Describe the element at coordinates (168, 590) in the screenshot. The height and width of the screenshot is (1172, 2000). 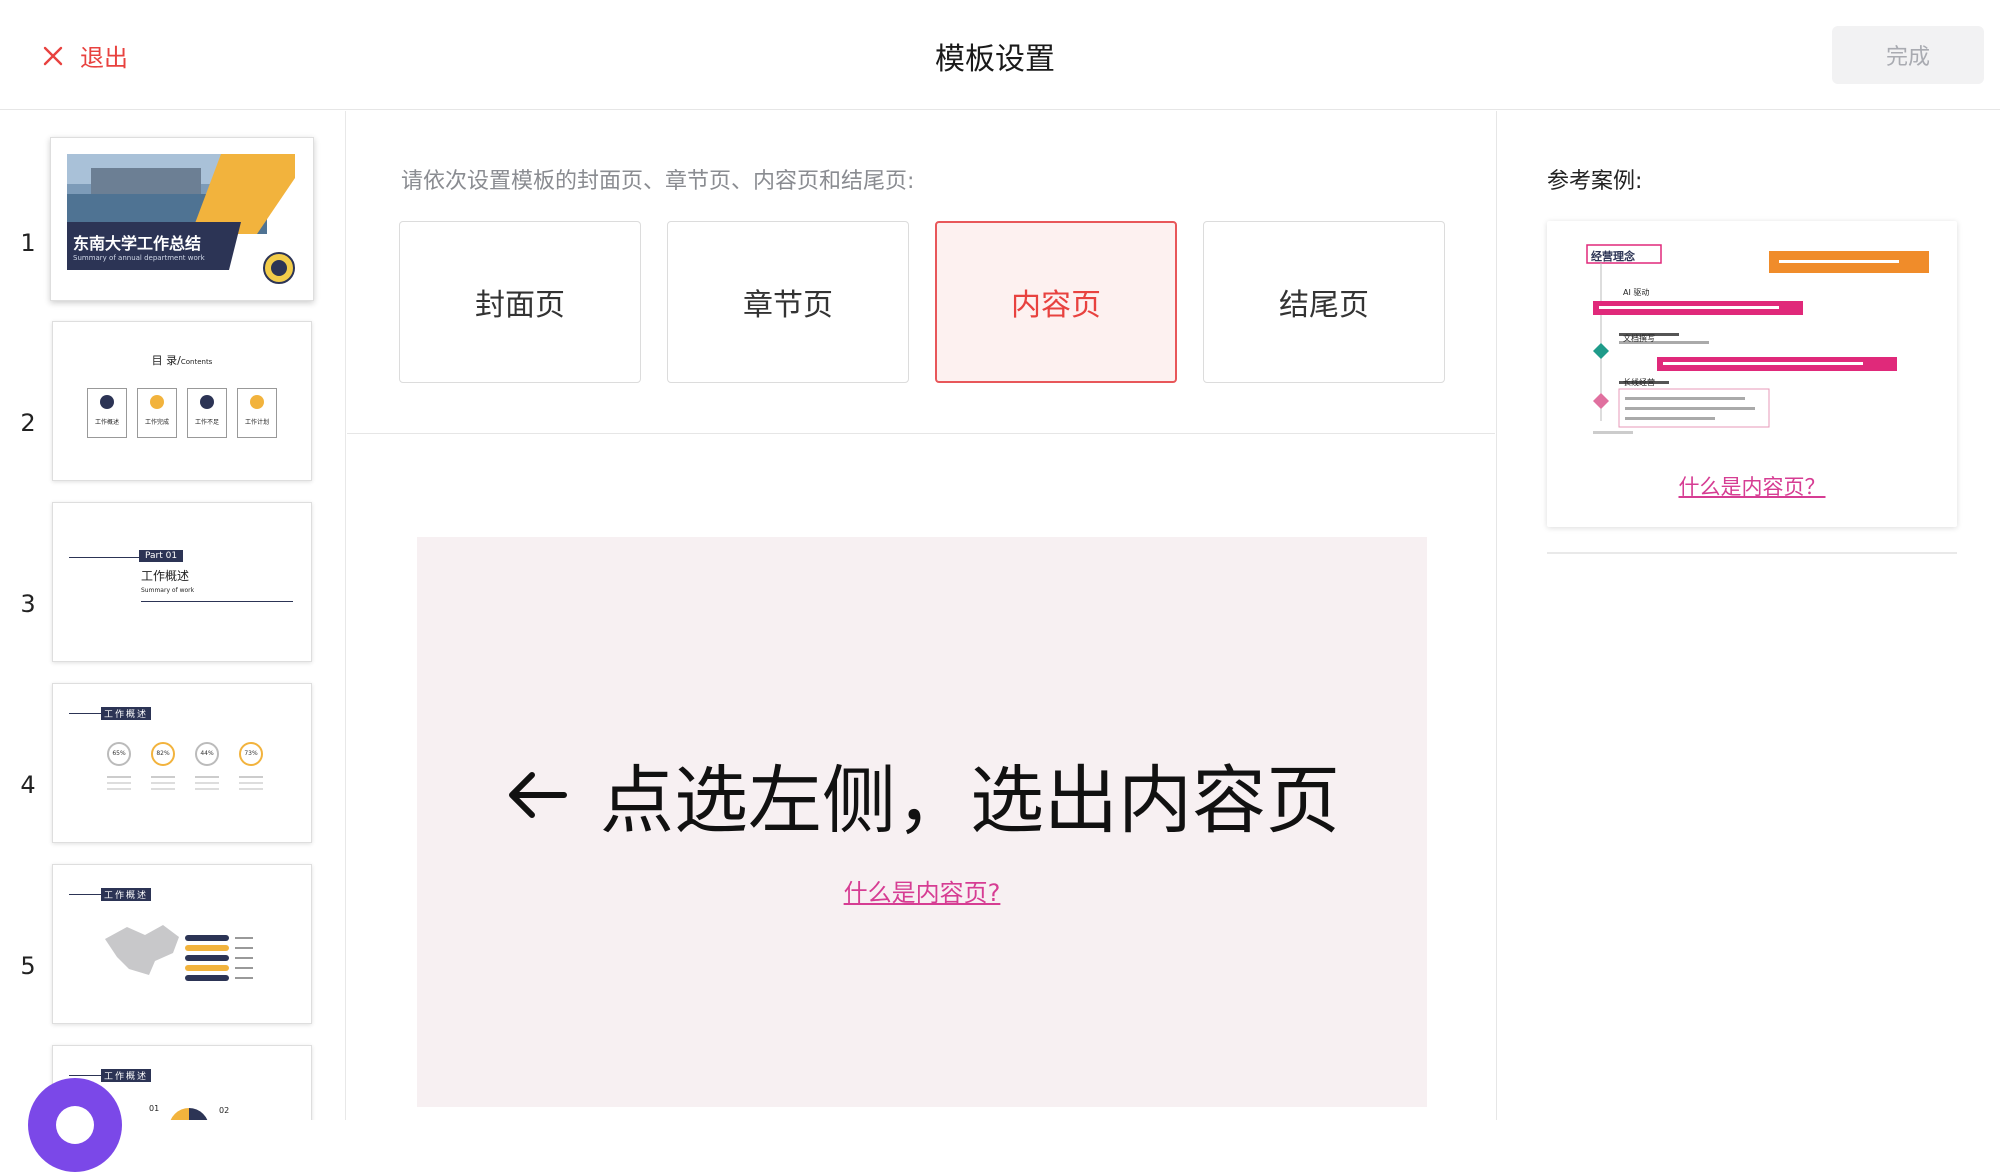
I see `section-subtitle: Summary of work` at that location.